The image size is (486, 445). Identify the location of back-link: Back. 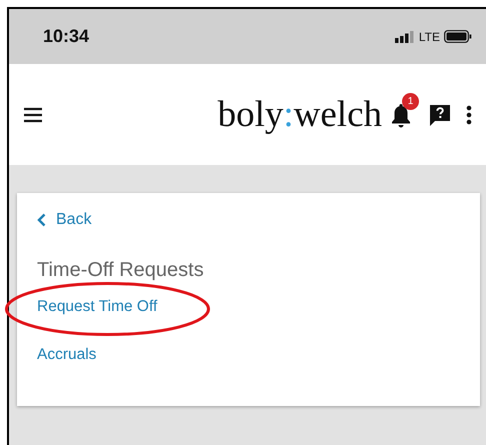
(64, 220).